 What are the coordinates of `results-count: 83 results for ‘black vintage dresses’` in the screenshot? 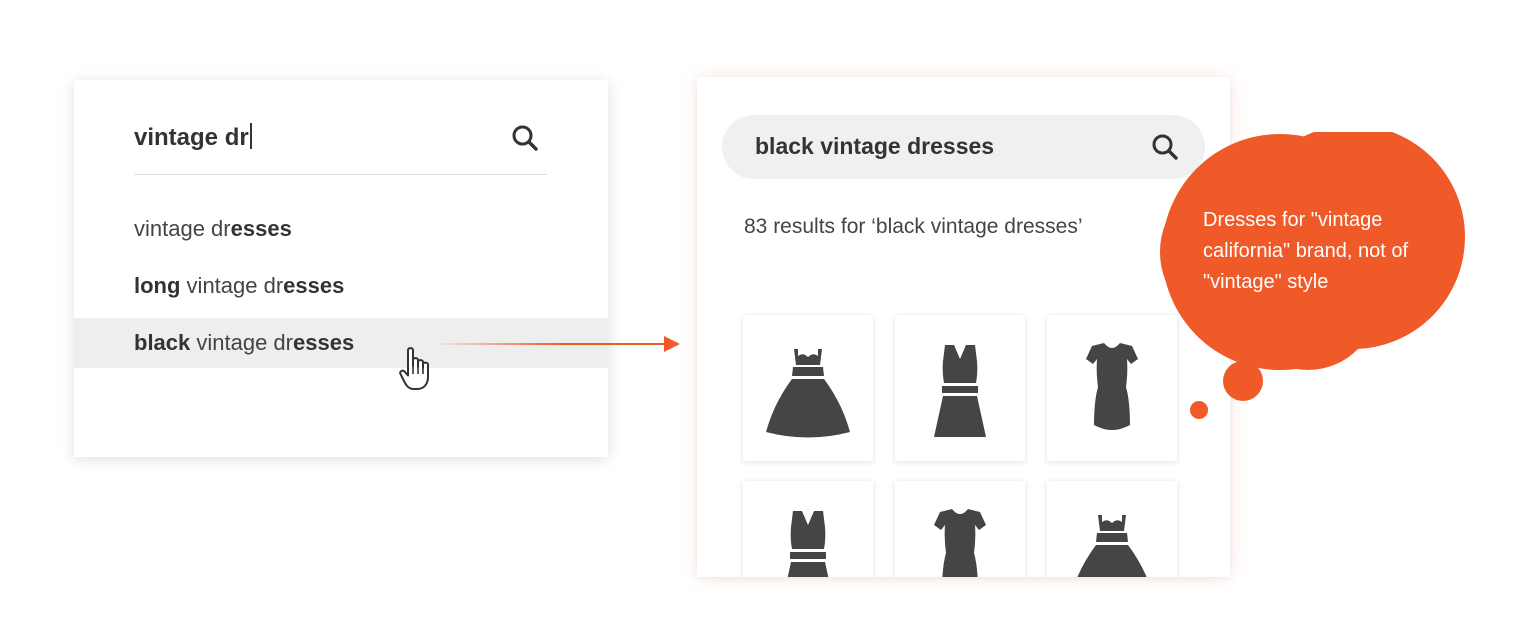 It's located at (913, 226).